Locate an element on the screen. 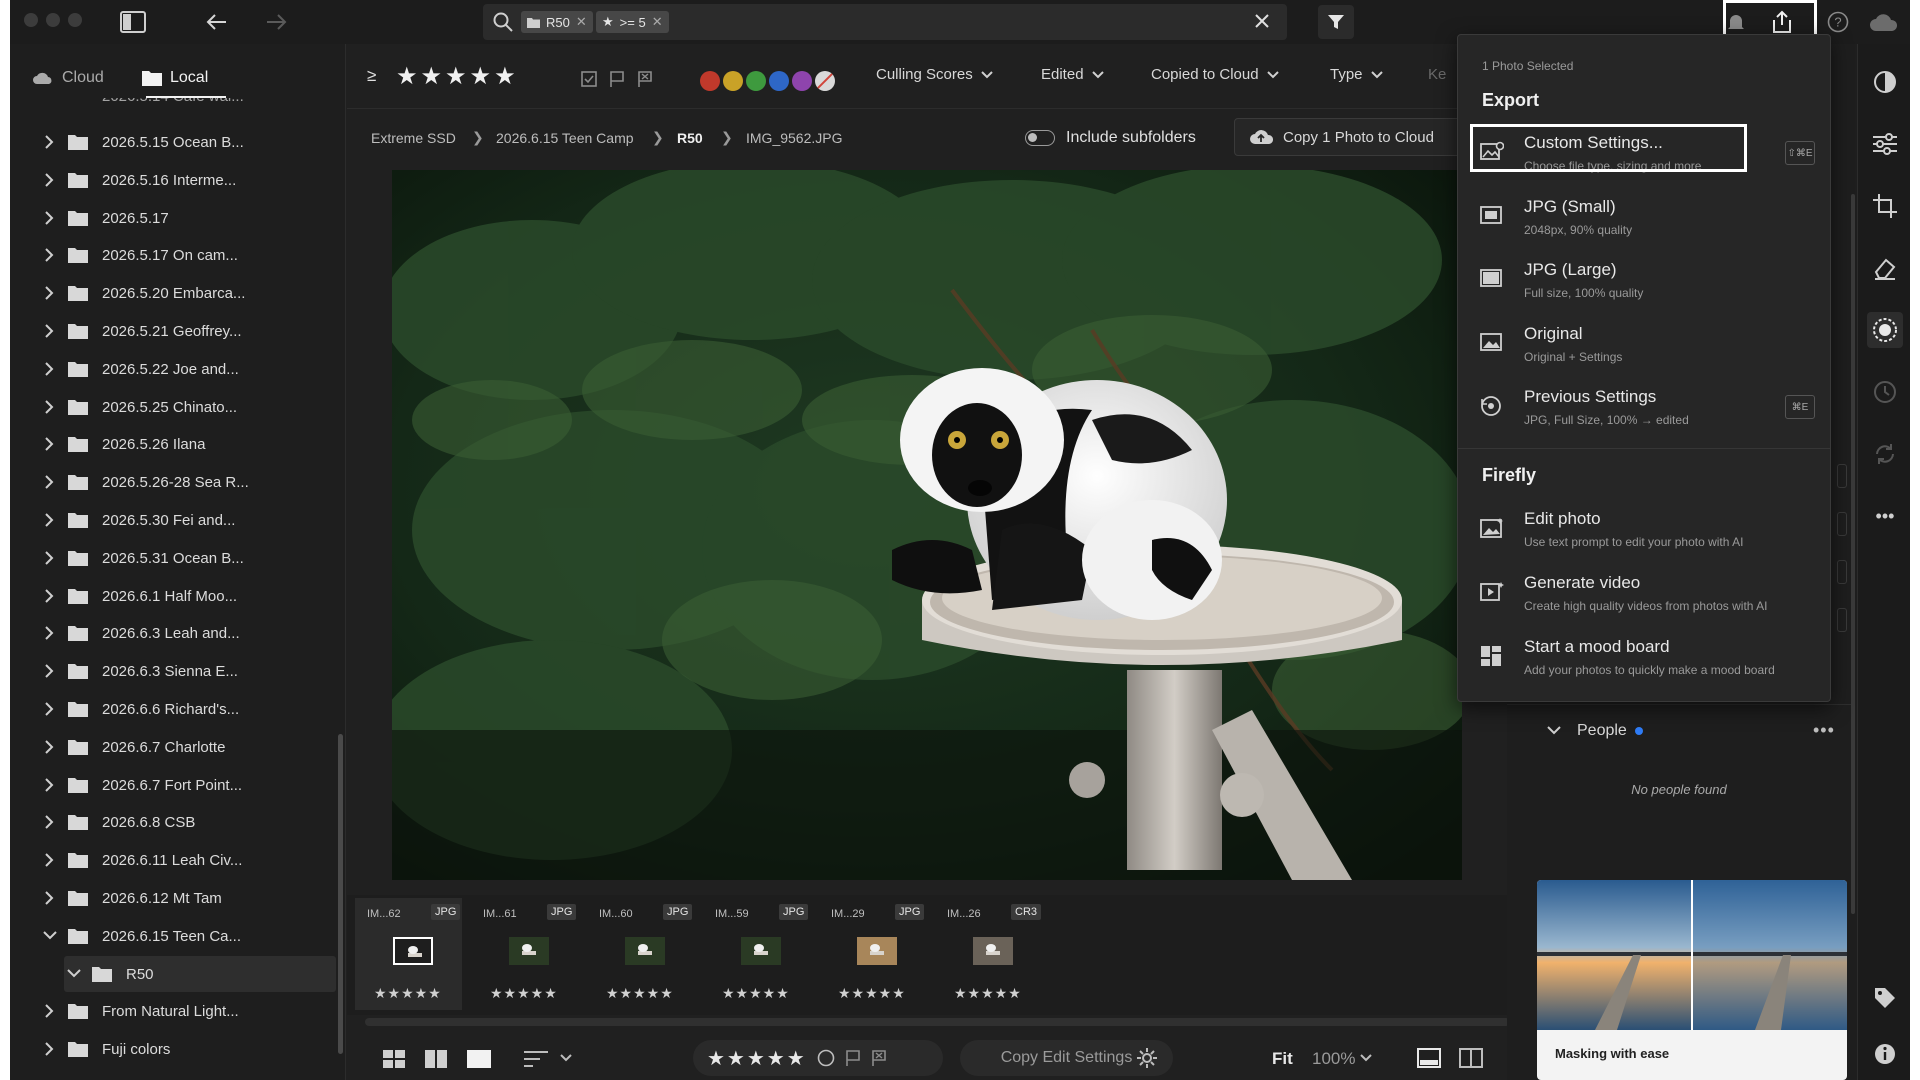 This screenshot has width=1920, height=1080. rating-stars-control: ★★★★★ is located at coordinates (757, 1058).